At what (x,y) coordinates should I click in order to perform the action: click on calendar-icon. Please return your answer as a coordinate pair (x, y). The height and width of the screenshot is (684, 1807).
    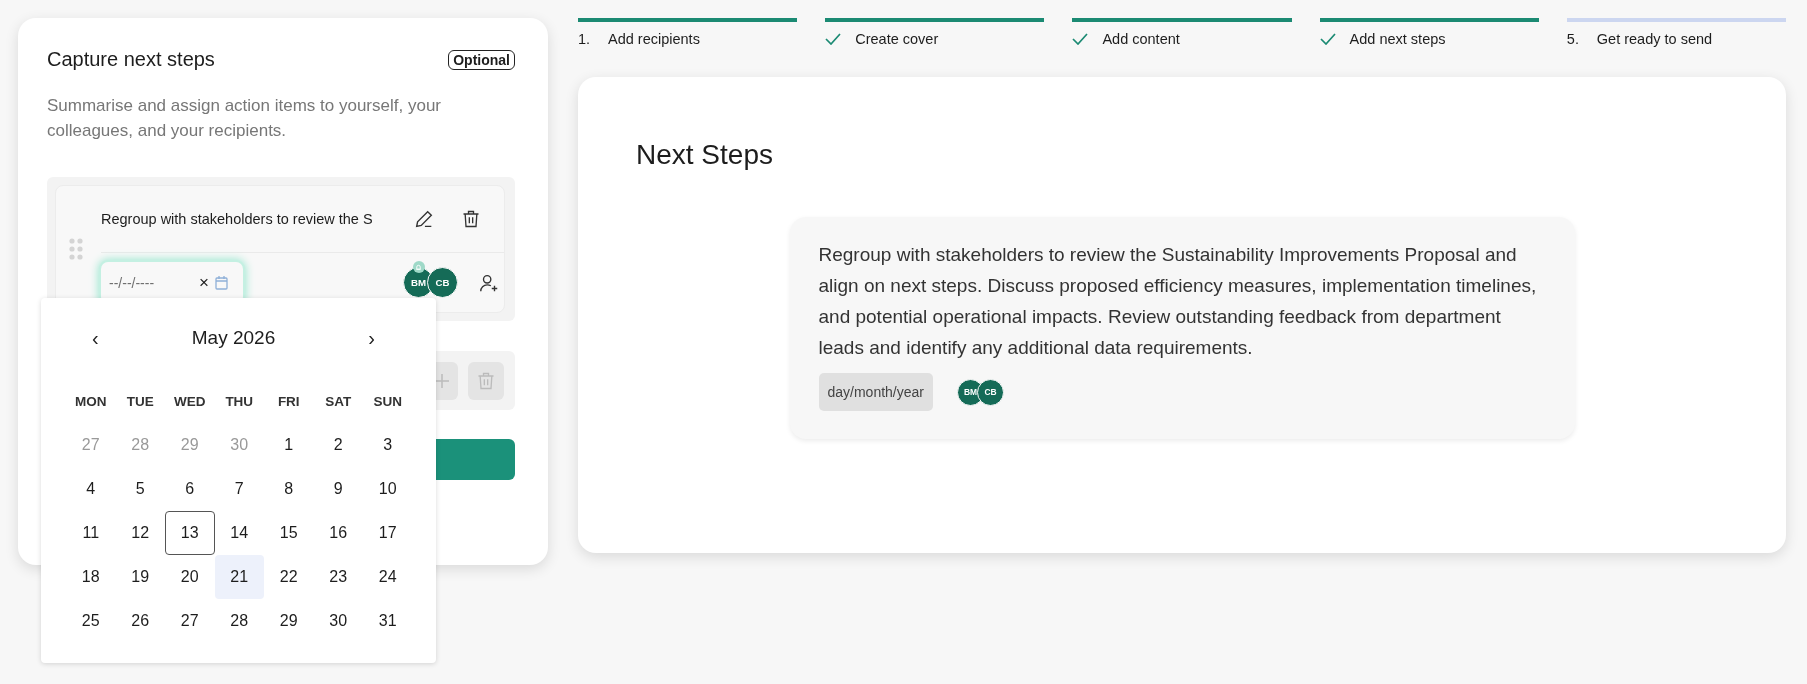
    Looking at the image, I should click on (221, 282).